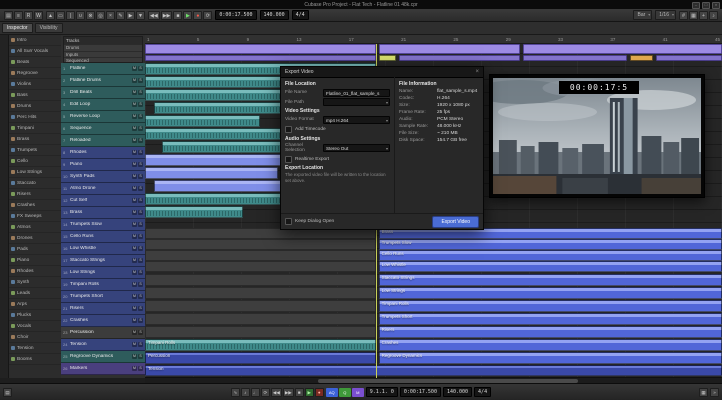  I want to click on media-list-item: Piano, so click(35, 260).